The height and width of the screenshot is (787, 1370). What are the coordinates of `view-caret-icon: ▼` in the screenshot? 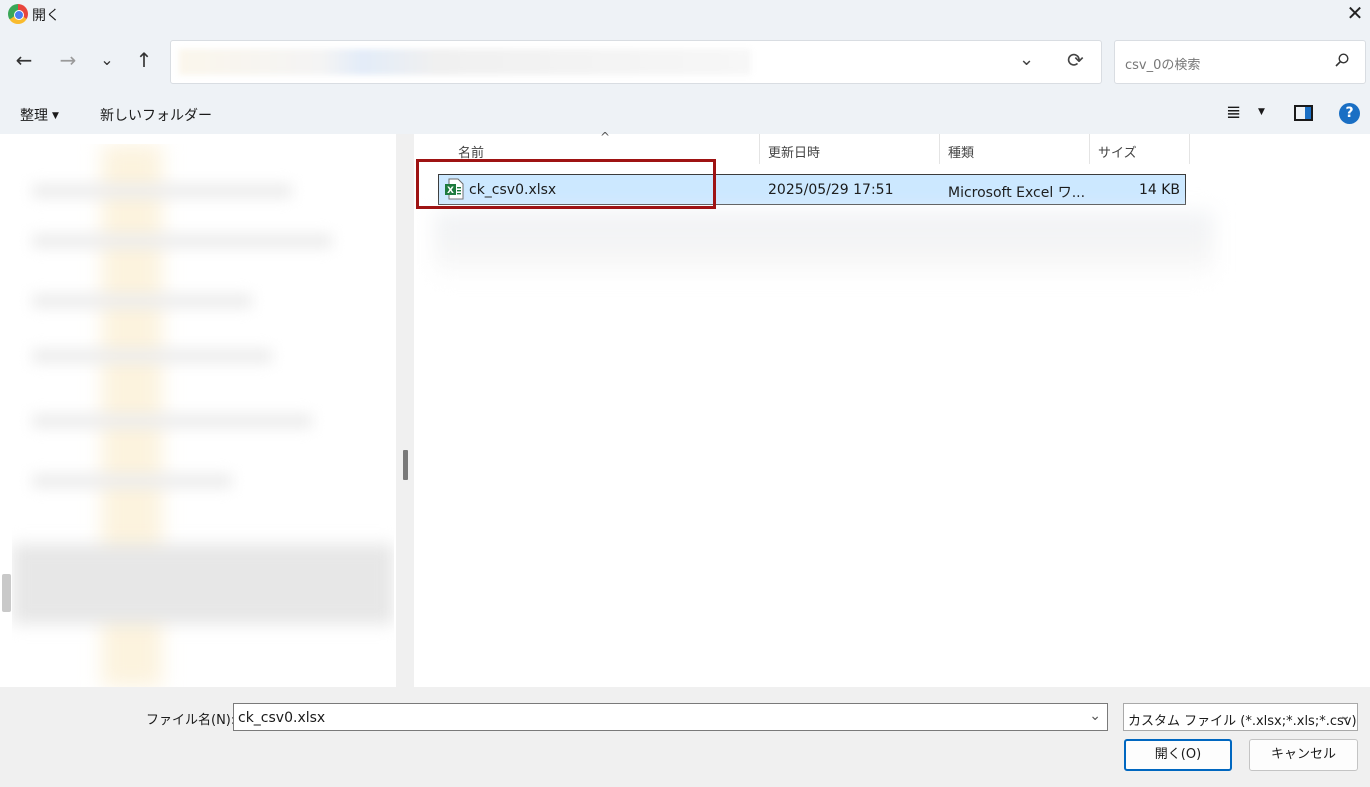 It's located at (1261, 112).